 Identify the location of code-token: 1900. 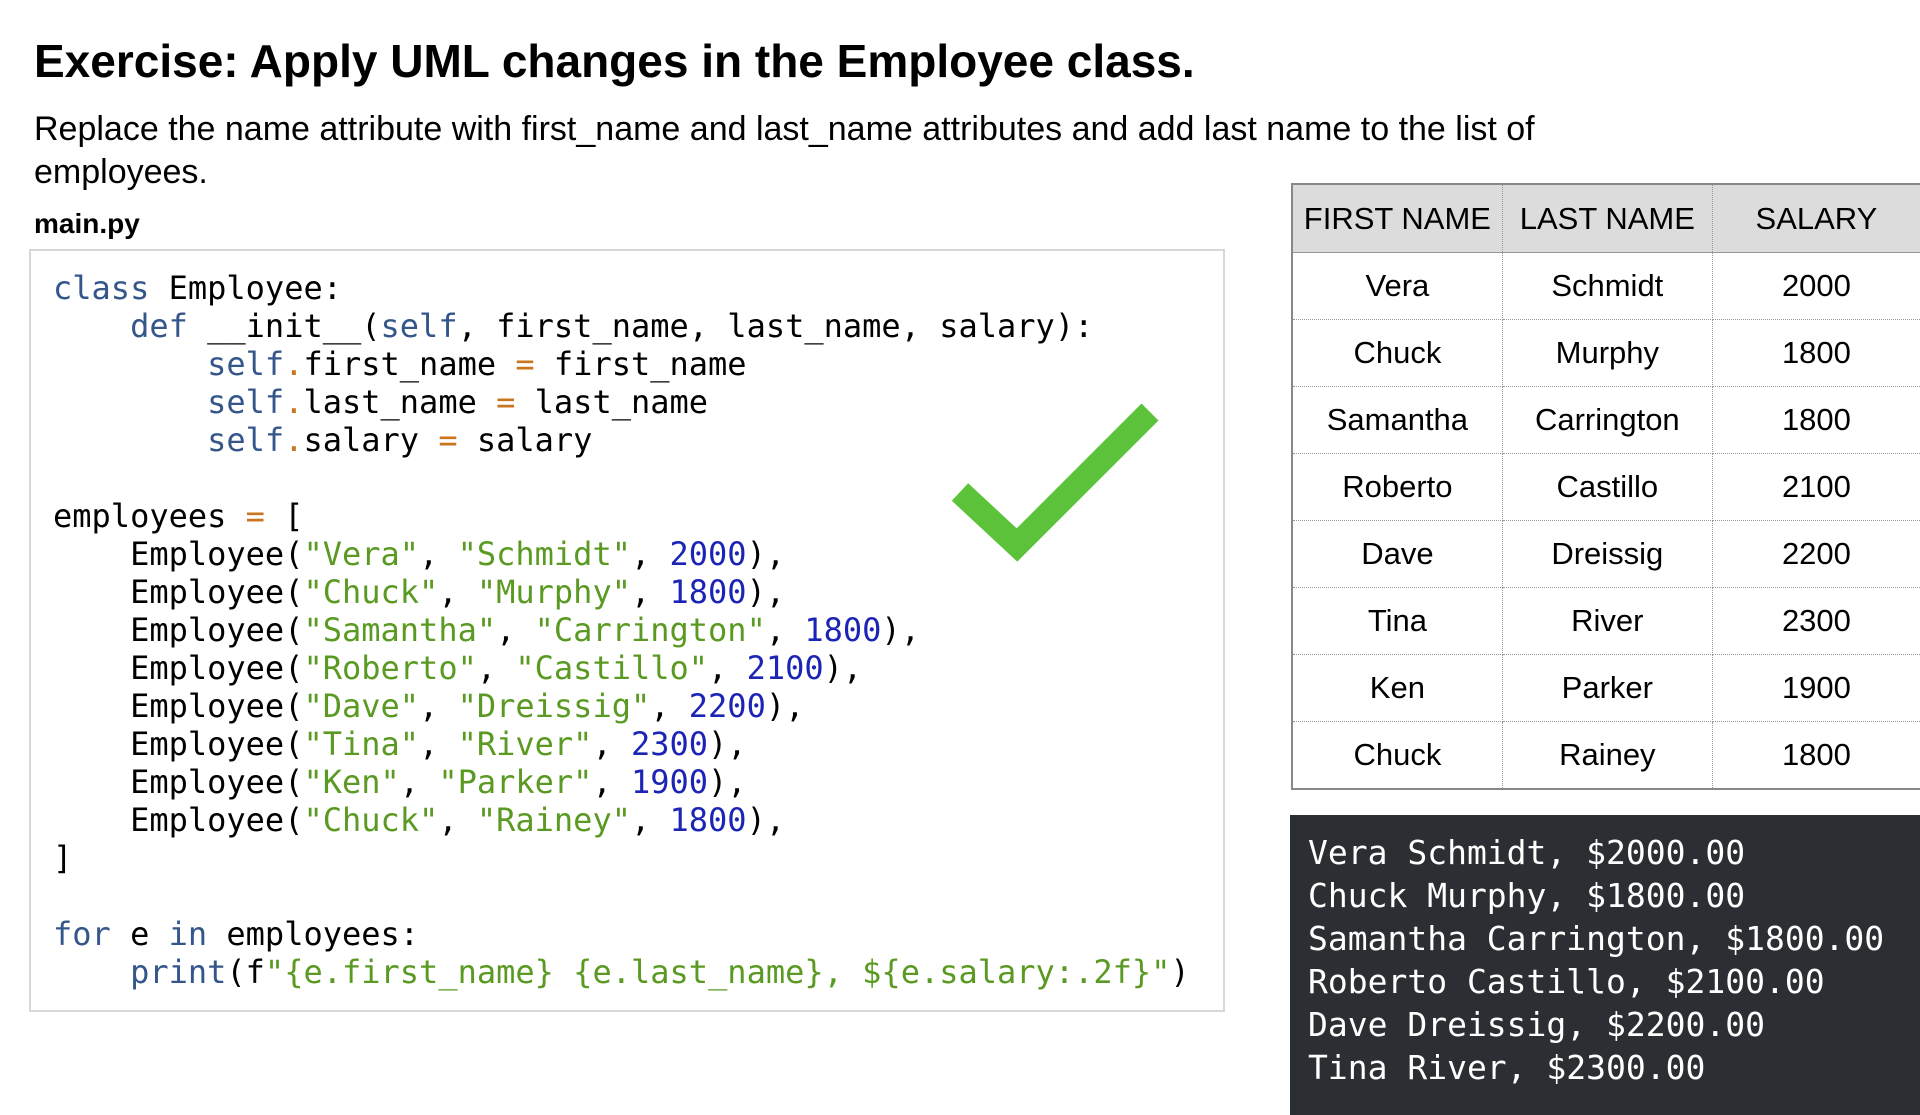
(669, 782).